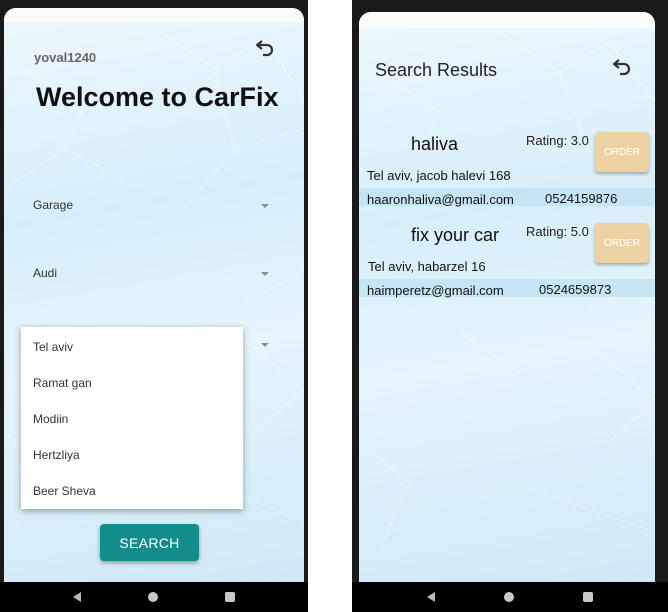 The width and height of the screenshot is (668, 612). Describe the element at coordinates (153, 274) in the screenshot. I see `brand-spinner: Audi` at that location.